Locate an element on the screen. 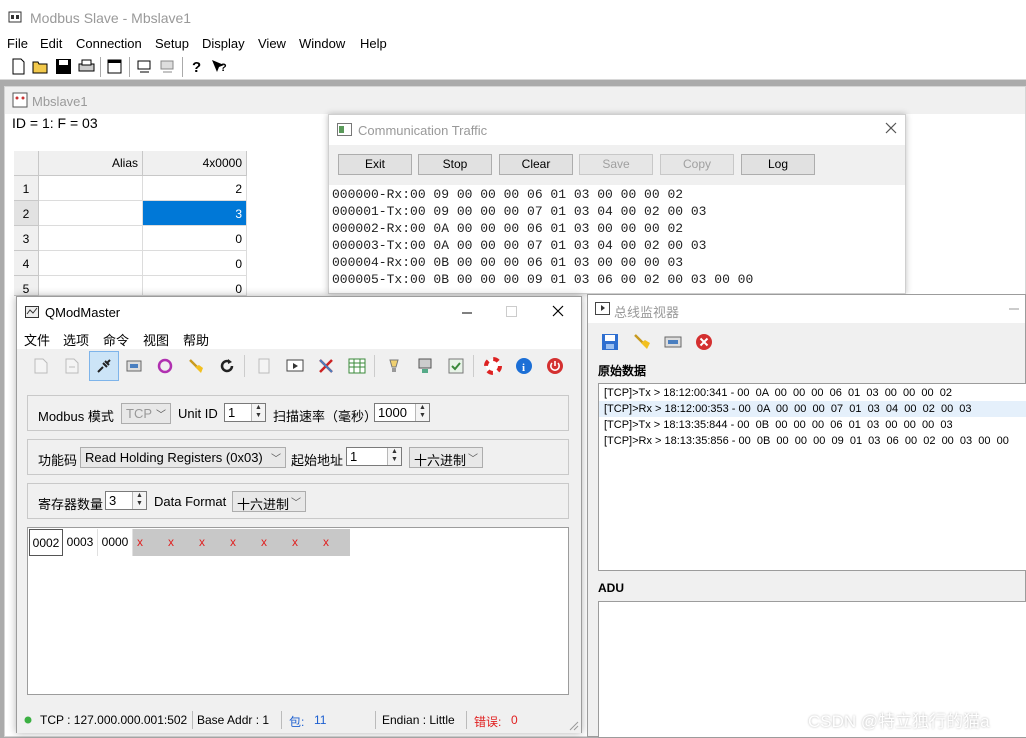 The image size is (1026, 738). menu-help: Help is located at coordinates (373, 43).